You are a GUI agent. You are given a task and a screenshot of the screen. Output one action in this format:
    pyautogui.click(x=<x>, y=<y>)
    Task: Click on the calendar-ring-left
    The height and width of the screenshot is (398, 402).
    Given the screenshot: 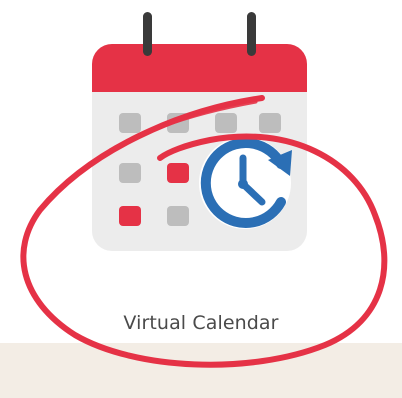 What is the action you would take?
    pyautogui.click(x=147, y=34)
    